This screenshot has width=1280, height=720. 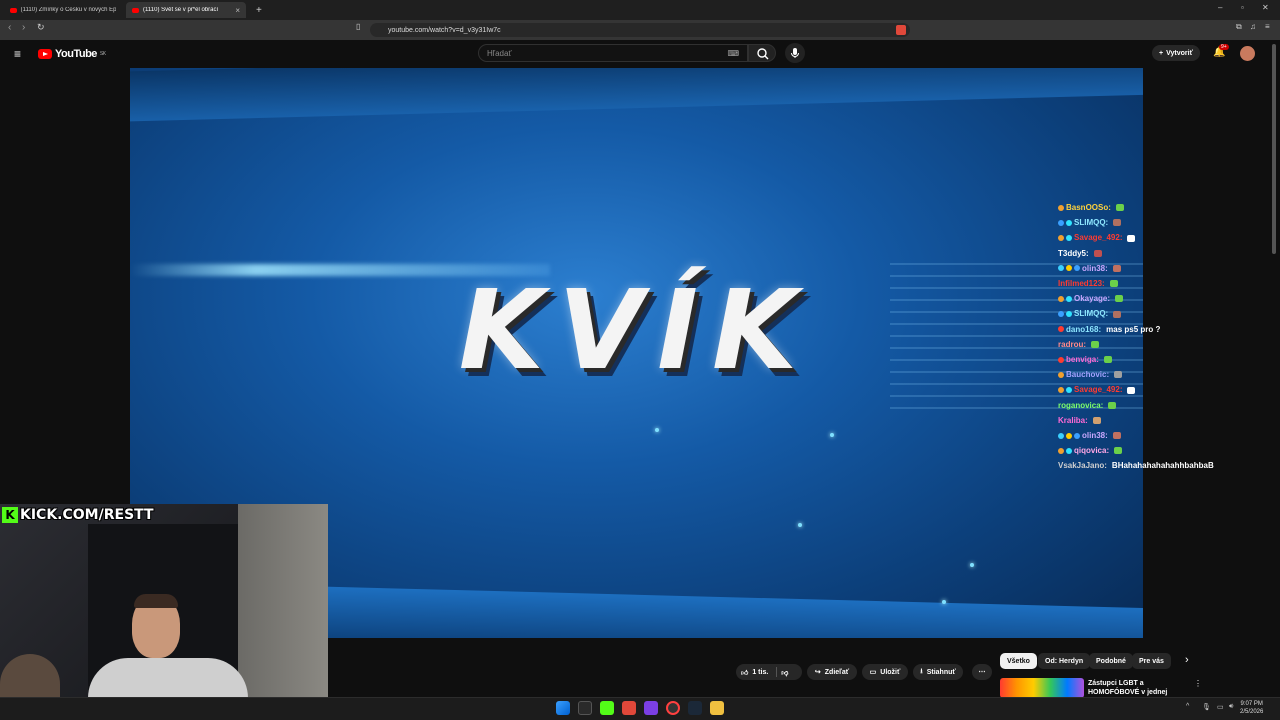 What do you see at coordinates (651, 708) in the screenshot?
I see `app-icon` at bounding box center [651, 708].